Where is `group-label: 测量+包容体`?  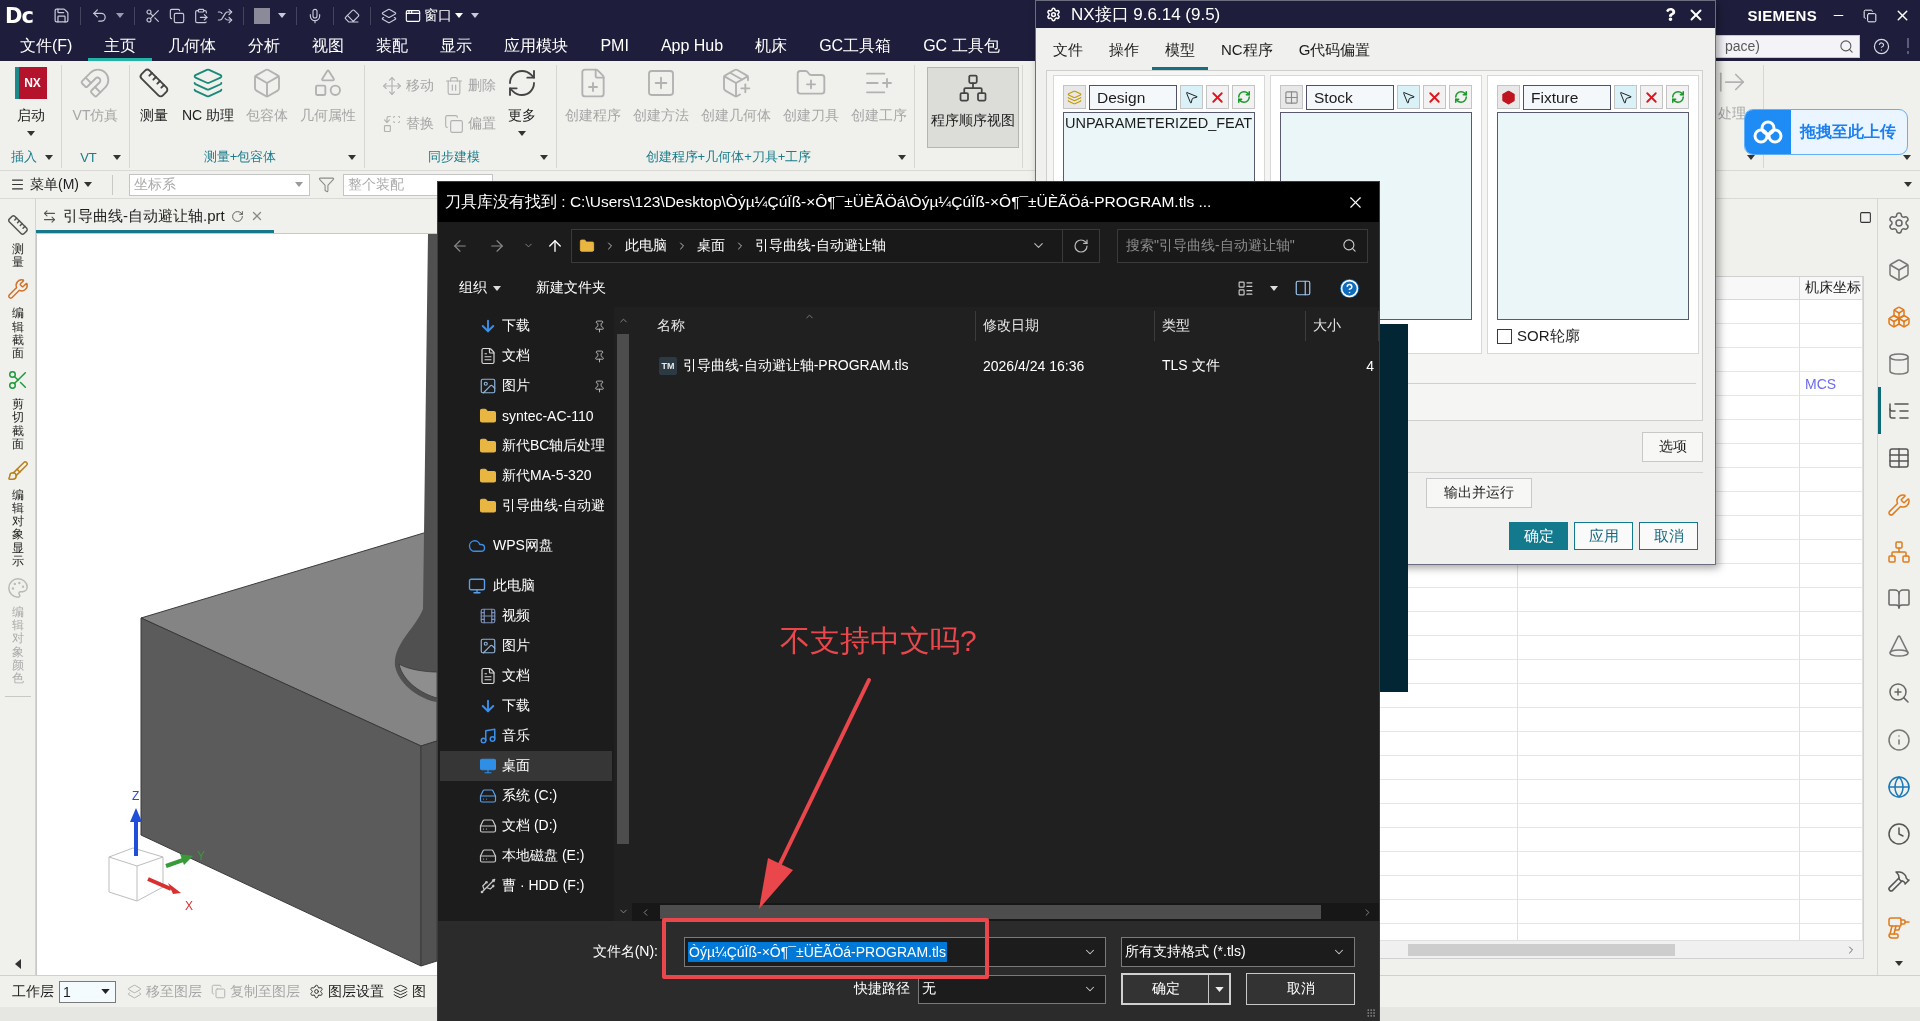 group-label: 测量+包容体 is located at coordinates (240, 157).